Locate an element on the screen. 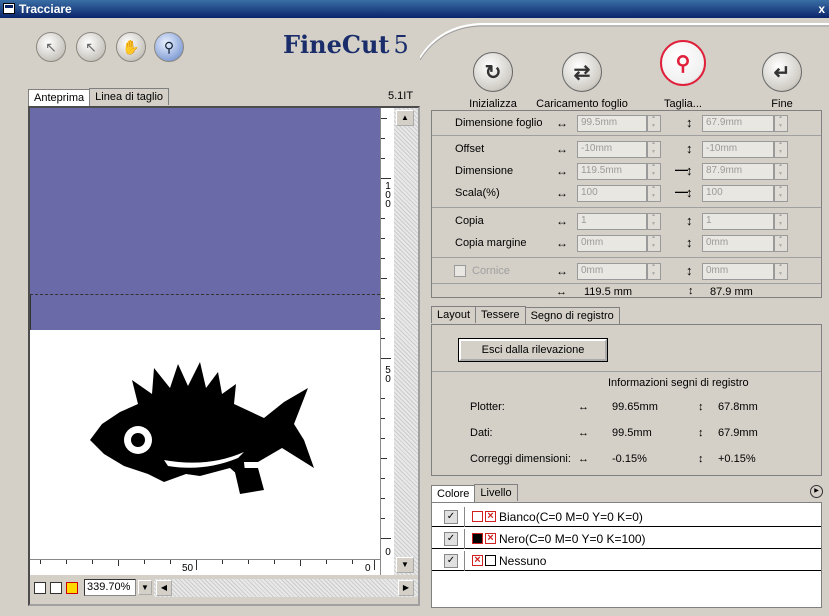  initialize-label: Inizializza is located at coordinates (493, 104).